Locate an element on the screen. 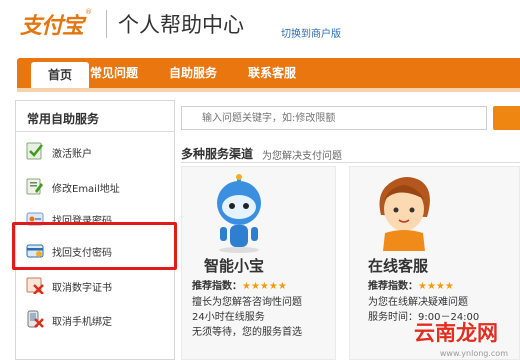 This screenshot has width=520, height=360. sidebar-item-label: 取消数字证书 is located at coordinates (82, 288).